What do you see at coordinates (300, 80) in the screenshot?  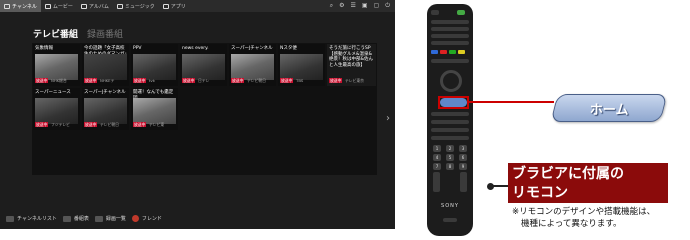 I see `channel-name: TBS` at bounding box center [300, 80].